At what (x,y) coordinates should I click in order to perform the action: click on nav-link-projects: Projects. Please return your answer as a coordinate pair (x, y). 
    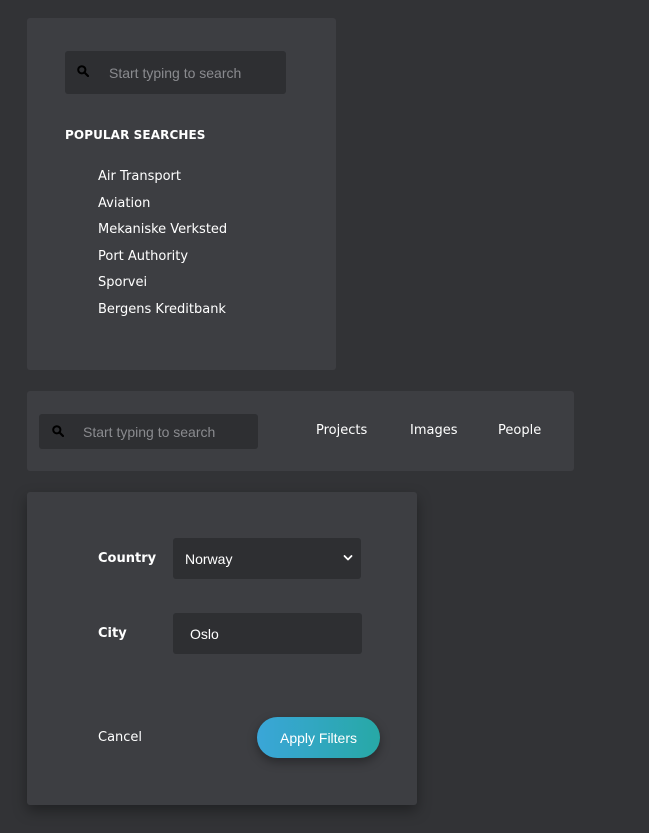
    Looking at the image, I should click on (341, 430).